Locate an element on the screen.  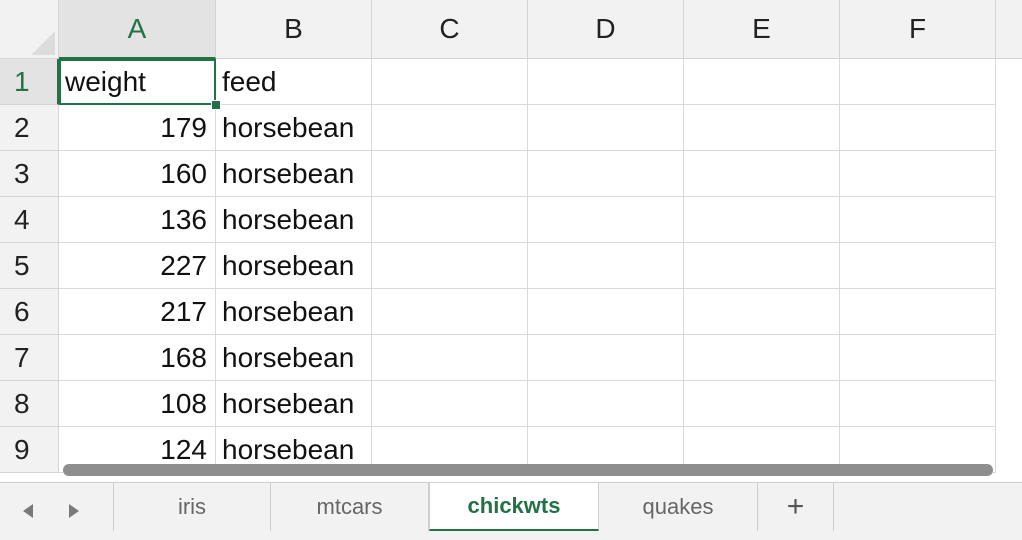
sheet-tab-bar: iris mtcars chickwts quakes + is located at coordinates (511, 511).